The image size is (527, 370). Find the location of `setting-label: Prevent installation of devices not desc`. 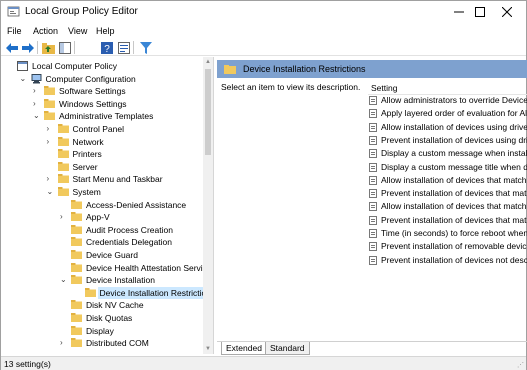

setting-label: Prevent installation of devices not desc is located at coordinates (454, 259).